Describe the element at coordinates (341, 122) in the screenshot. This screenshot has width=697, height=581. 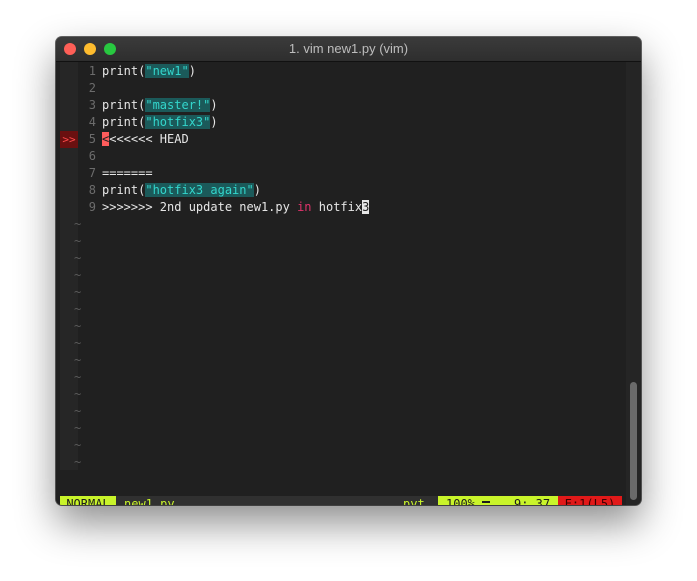
I see `code-line: 4 print("hotfix3")` at that location.